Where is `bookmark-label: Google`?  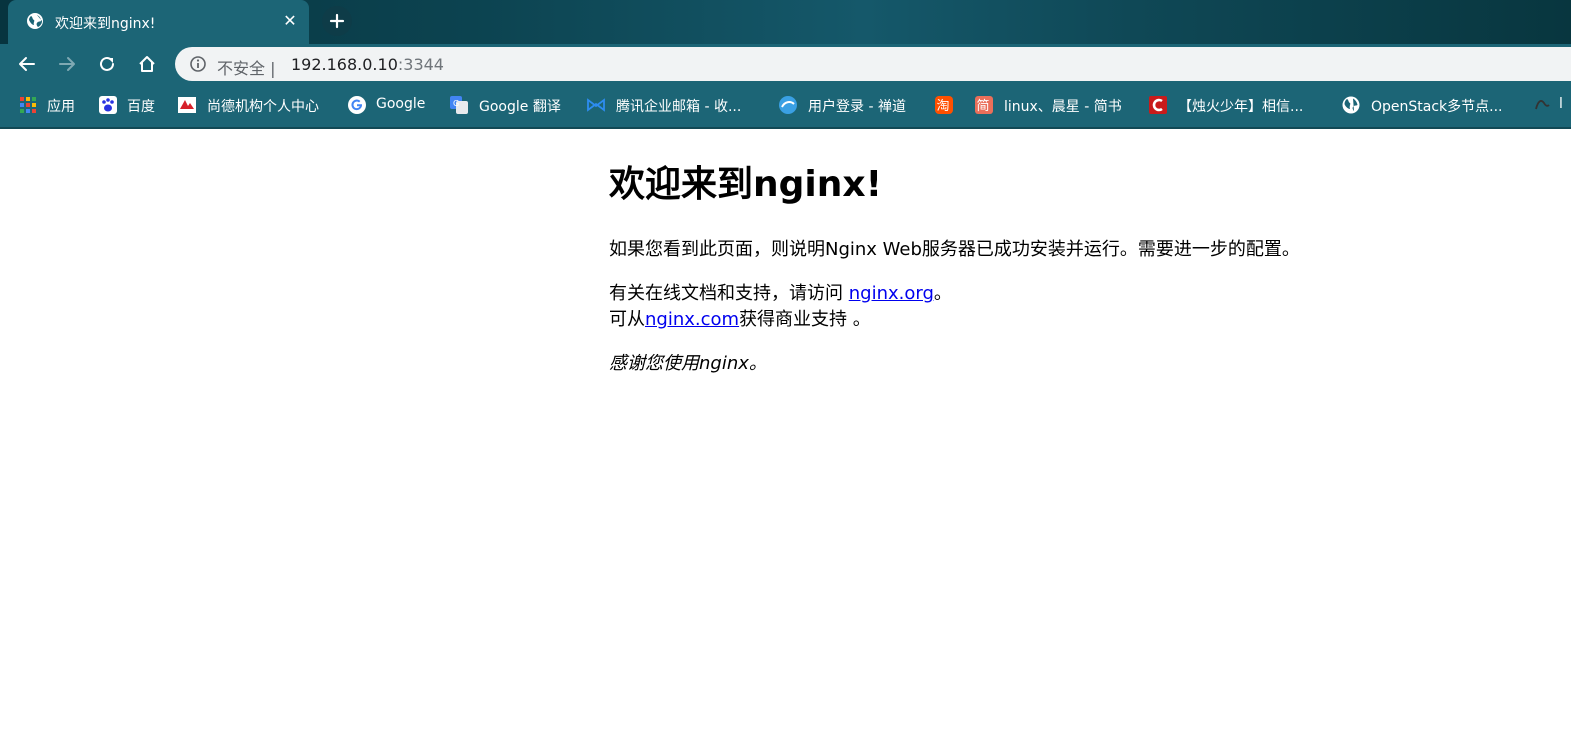 bookmark-label: Google is located at coordinates (401, 104).